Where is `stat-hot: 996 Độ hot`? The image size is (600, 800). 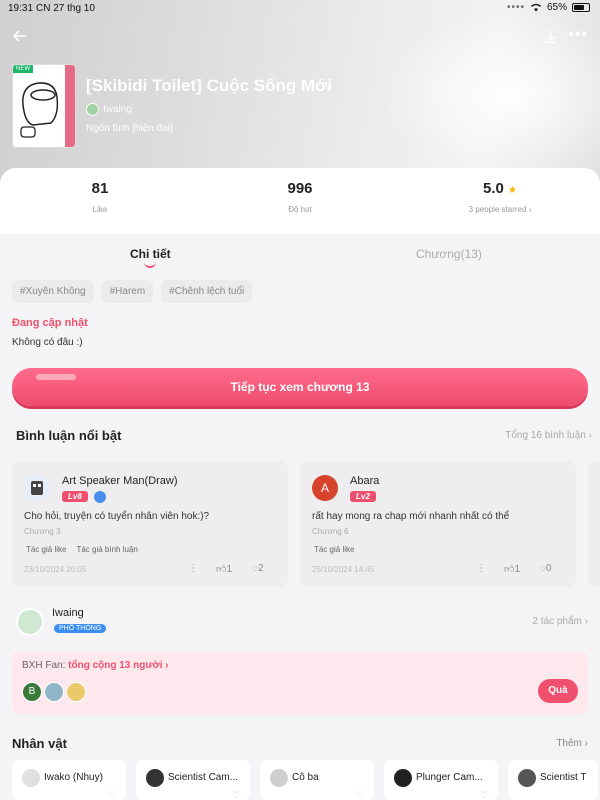
stat-hot: 996 Độ hot is located at coordinates (300, 197).